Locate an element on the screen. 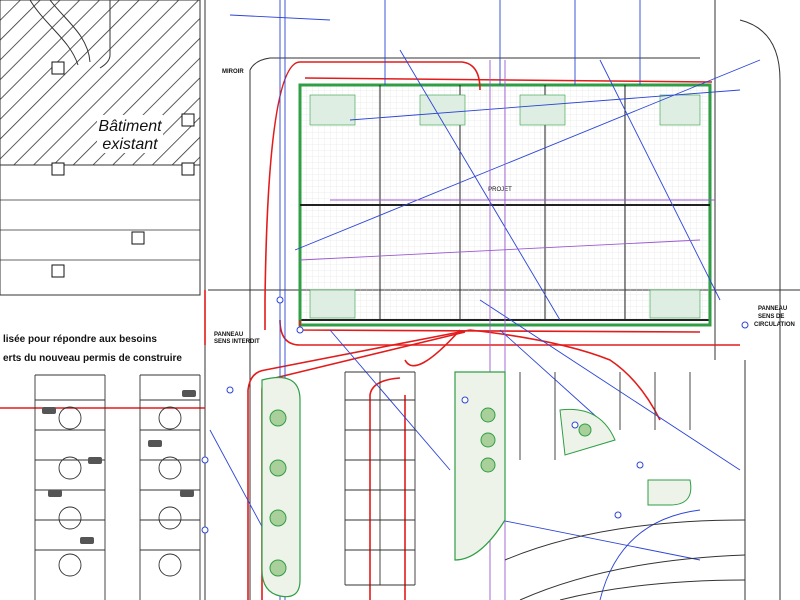  sign-left-line1: PANNEAU is located at coordinates (228, 335).